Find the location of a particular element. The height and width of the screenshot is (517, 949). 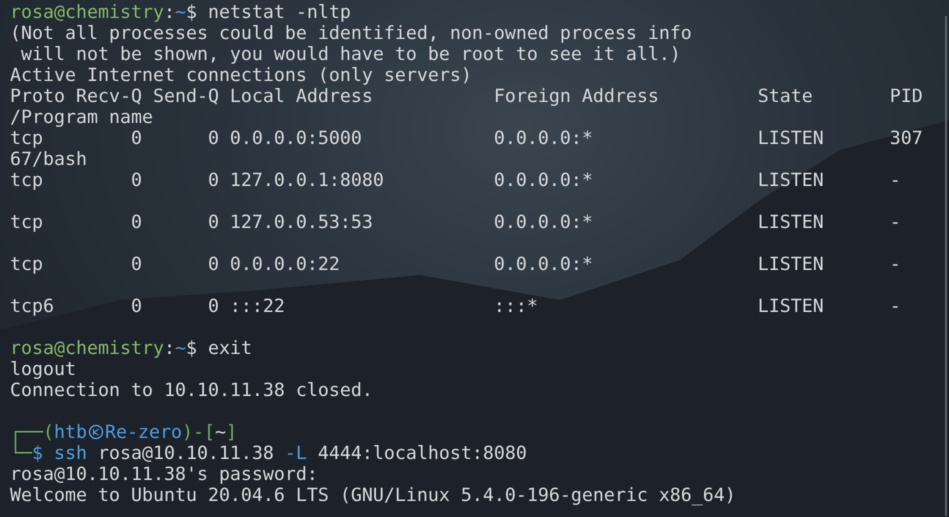

terminal-output-line: tcp6 0 0 :::22 :::* LISTEN - is located at coordinates (455, 306).